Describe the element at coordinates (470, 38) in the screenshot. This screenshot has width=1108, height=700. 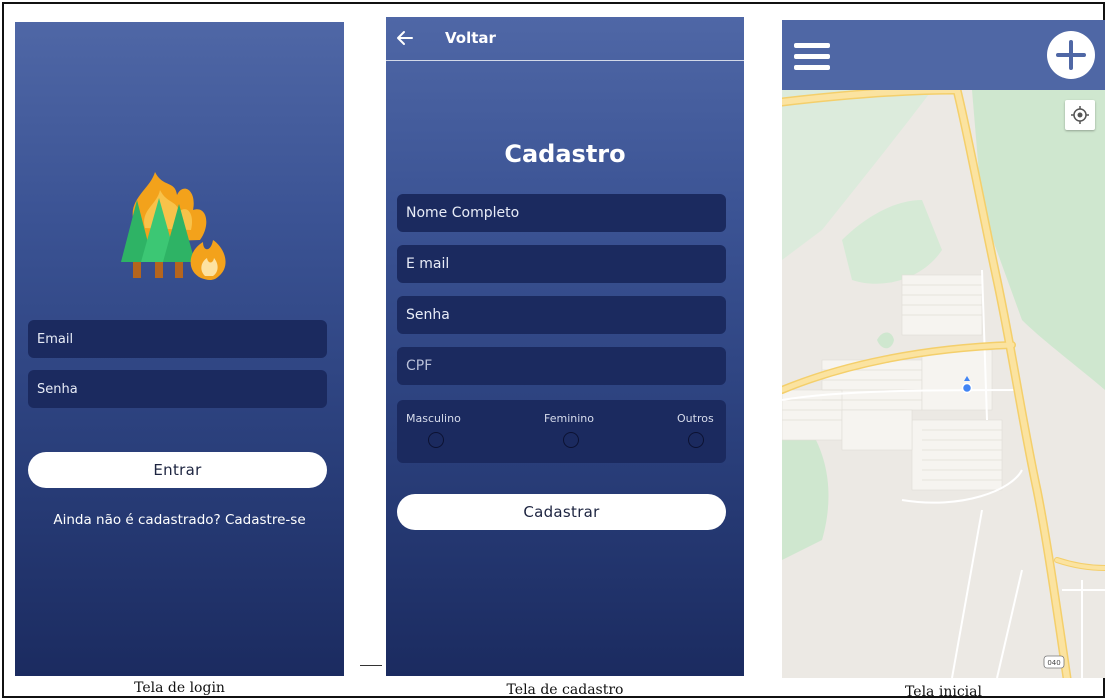
I see `back-button: Voltar` at that location.